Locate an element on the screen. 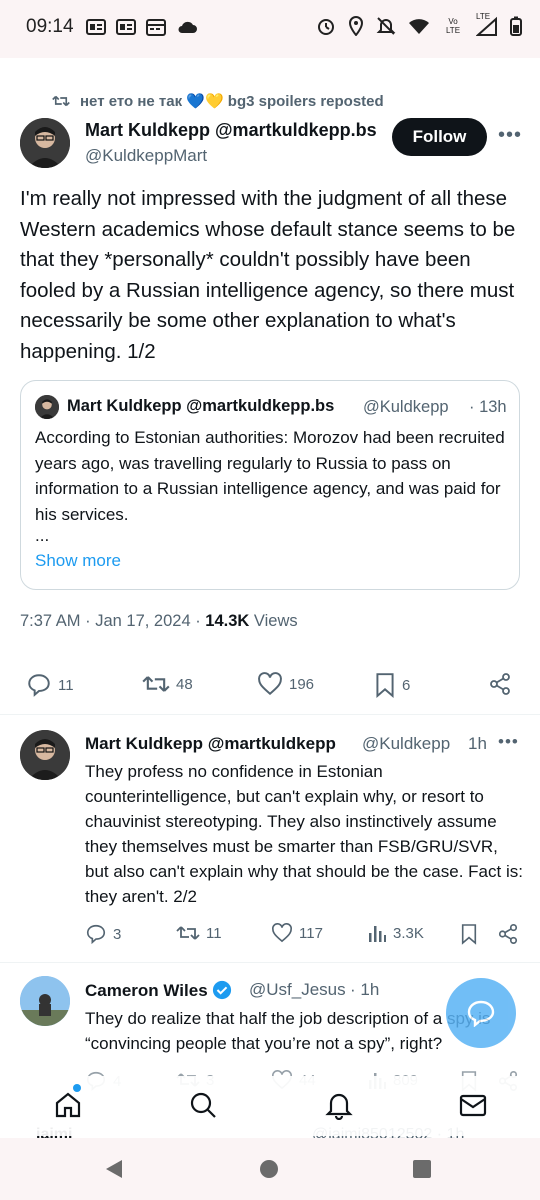 This screenshot has width=540, height=1200. bottom-nav is located at coordinates (270, 1106).